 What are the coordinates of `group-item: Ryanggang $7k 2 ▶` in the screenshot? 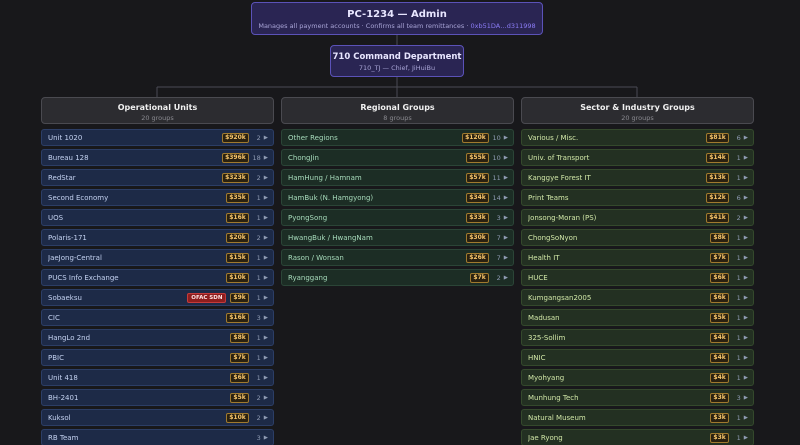 It's located at (397, 277).